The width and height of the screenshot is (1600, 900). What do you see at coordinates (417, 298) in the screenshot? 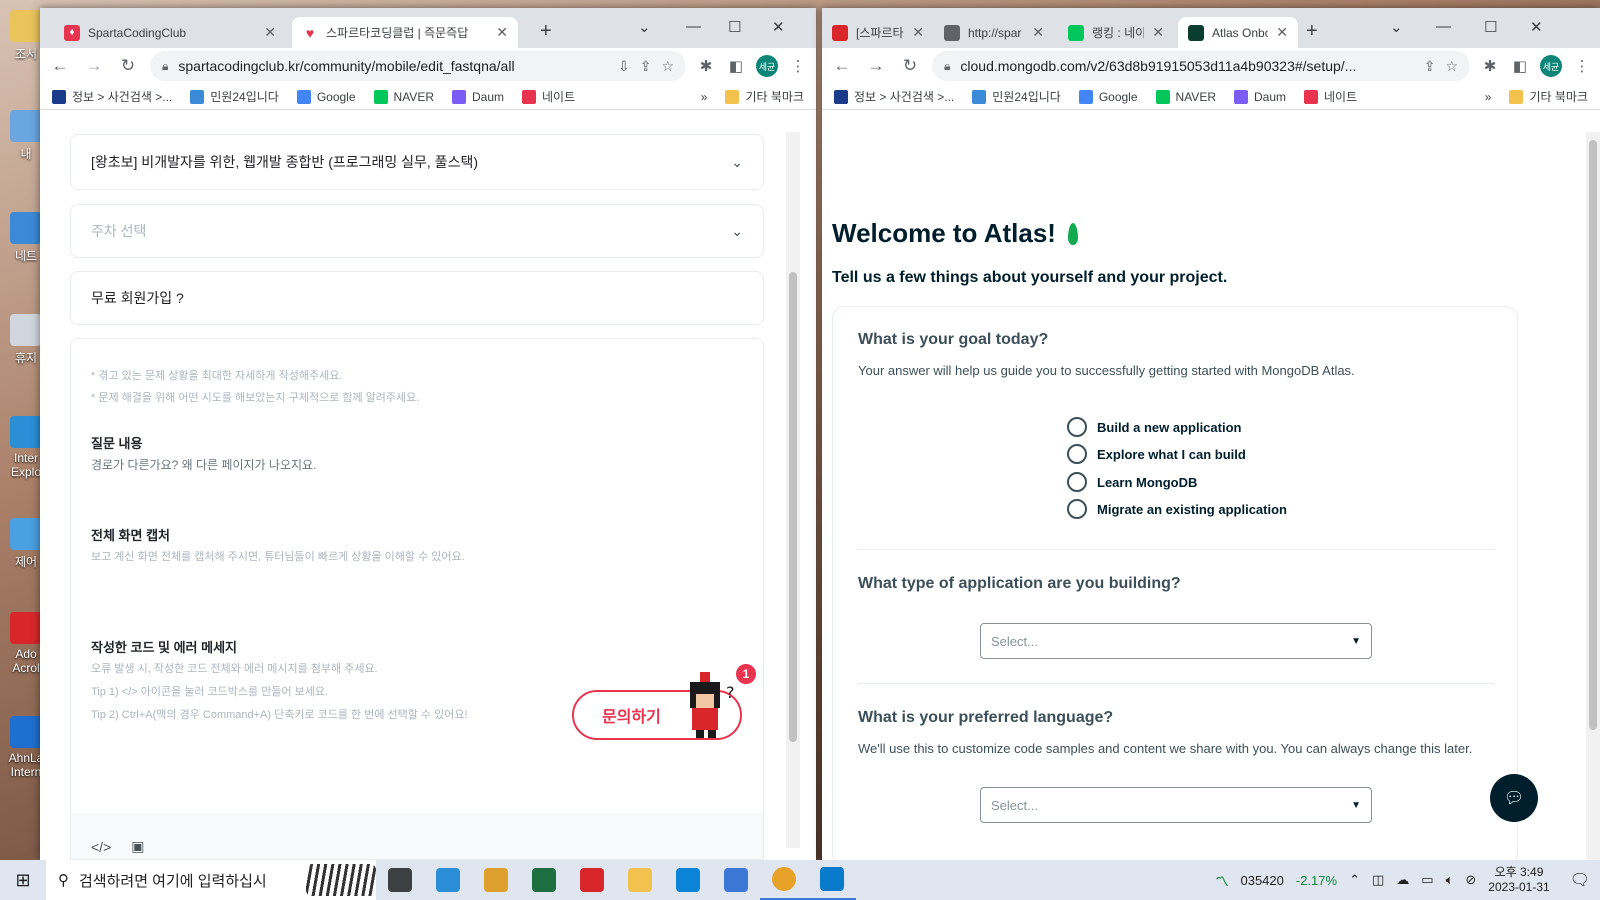
I see `title-input: 무료 회원가입 ?` at bounding box center [417, 298].